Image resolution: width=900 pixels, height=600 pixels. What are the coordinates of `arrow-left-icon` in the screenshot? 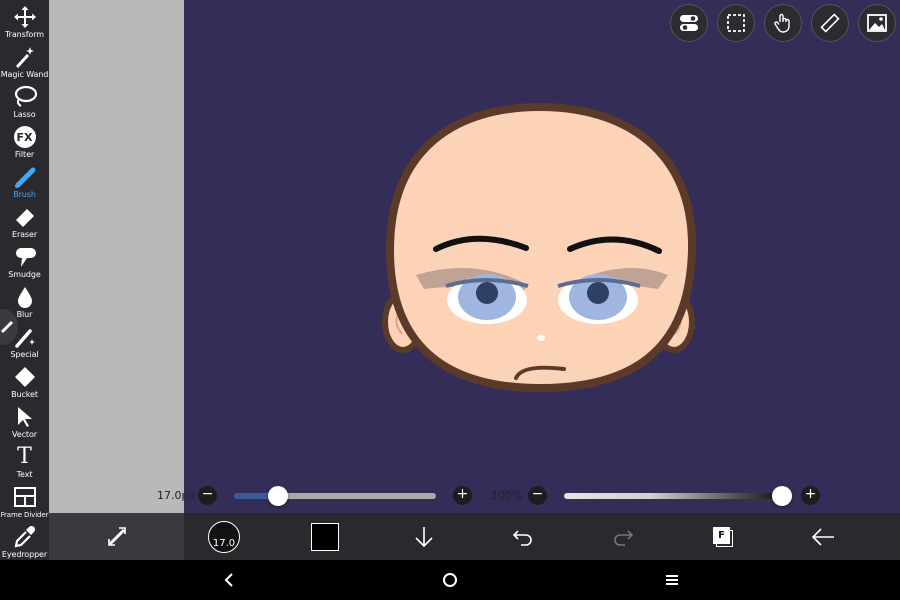 It's located at (822, 536).